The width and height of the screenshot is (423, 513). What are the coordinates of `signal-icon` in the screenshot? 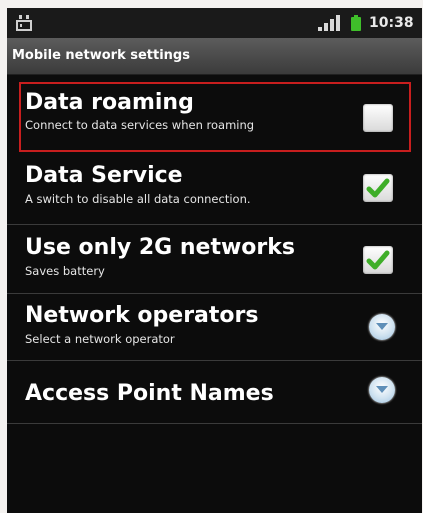 It's located at (329, 23).